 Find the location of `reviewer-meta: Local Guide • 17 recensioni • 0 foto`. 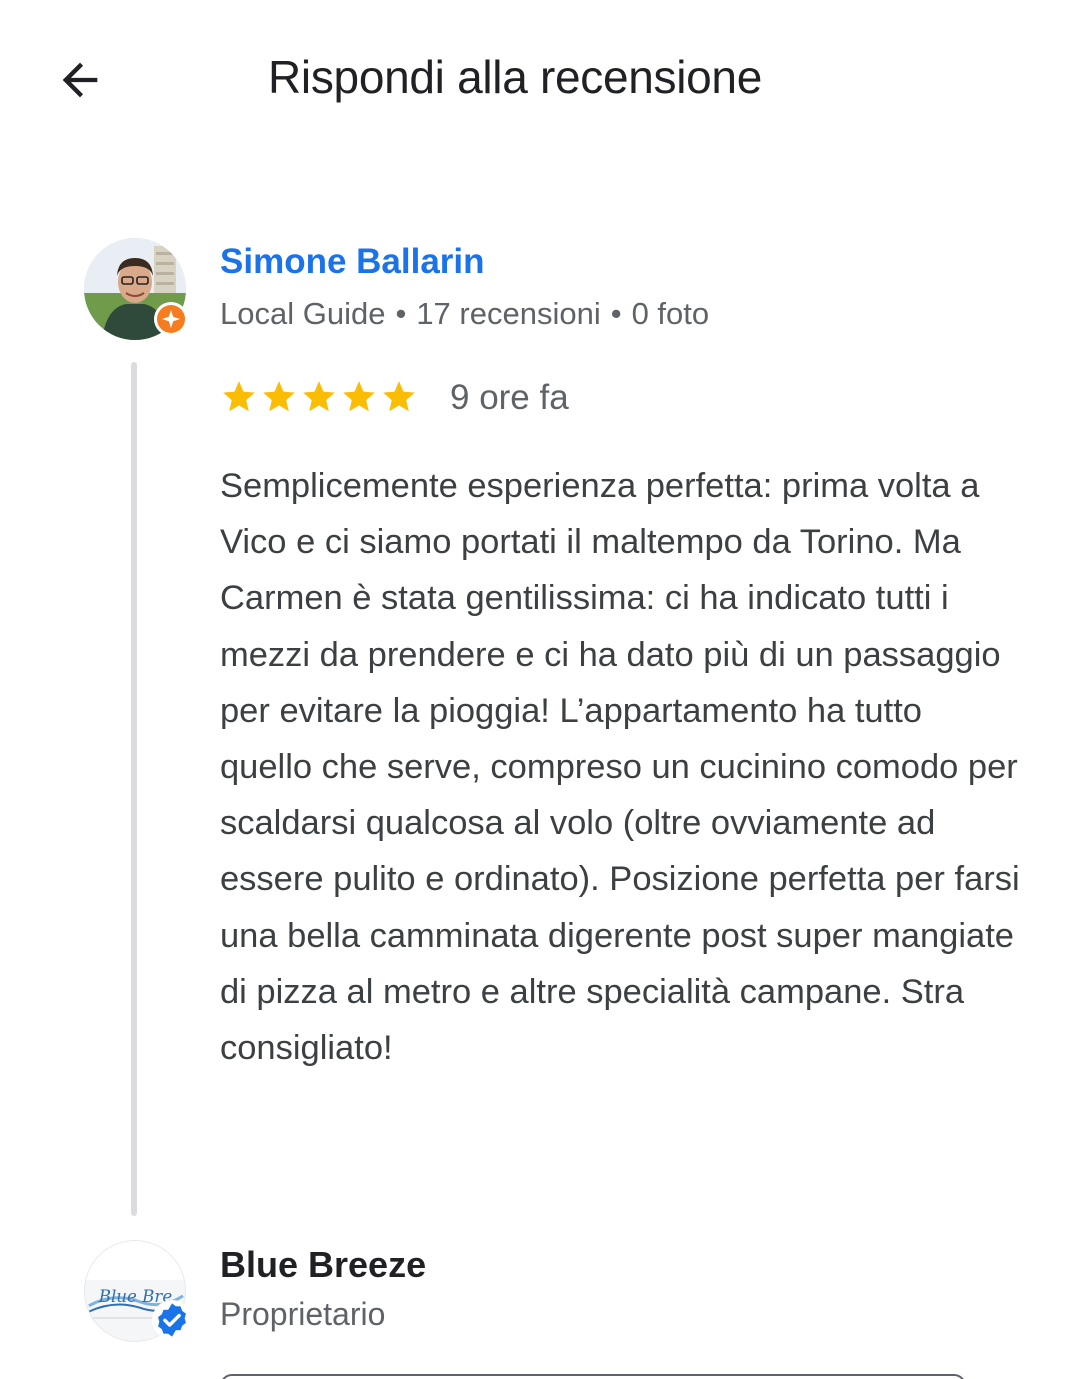

reviewer-meta: Local Guide • 17 recensioni • 0 foto is located at coordinates (464, 314).